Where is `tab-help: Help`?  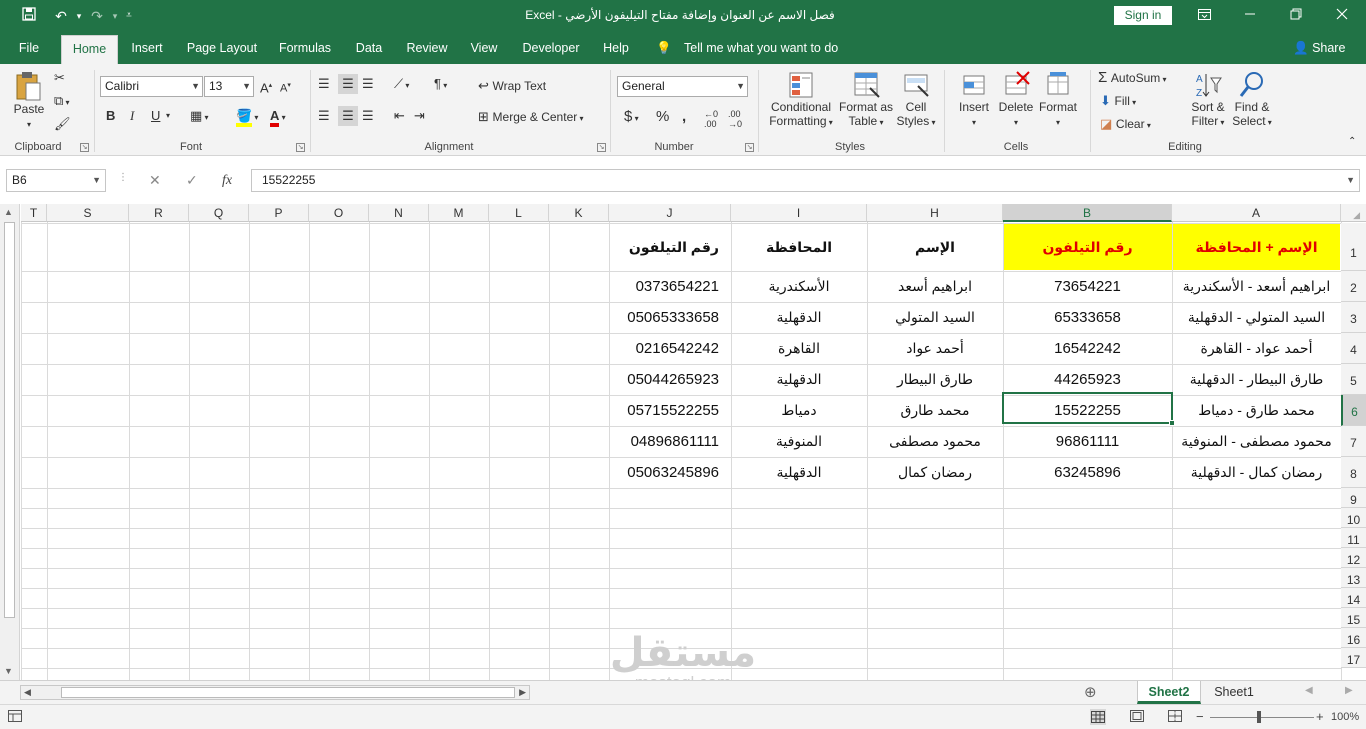
tab-help: Help is located at coordinates (616, 48).